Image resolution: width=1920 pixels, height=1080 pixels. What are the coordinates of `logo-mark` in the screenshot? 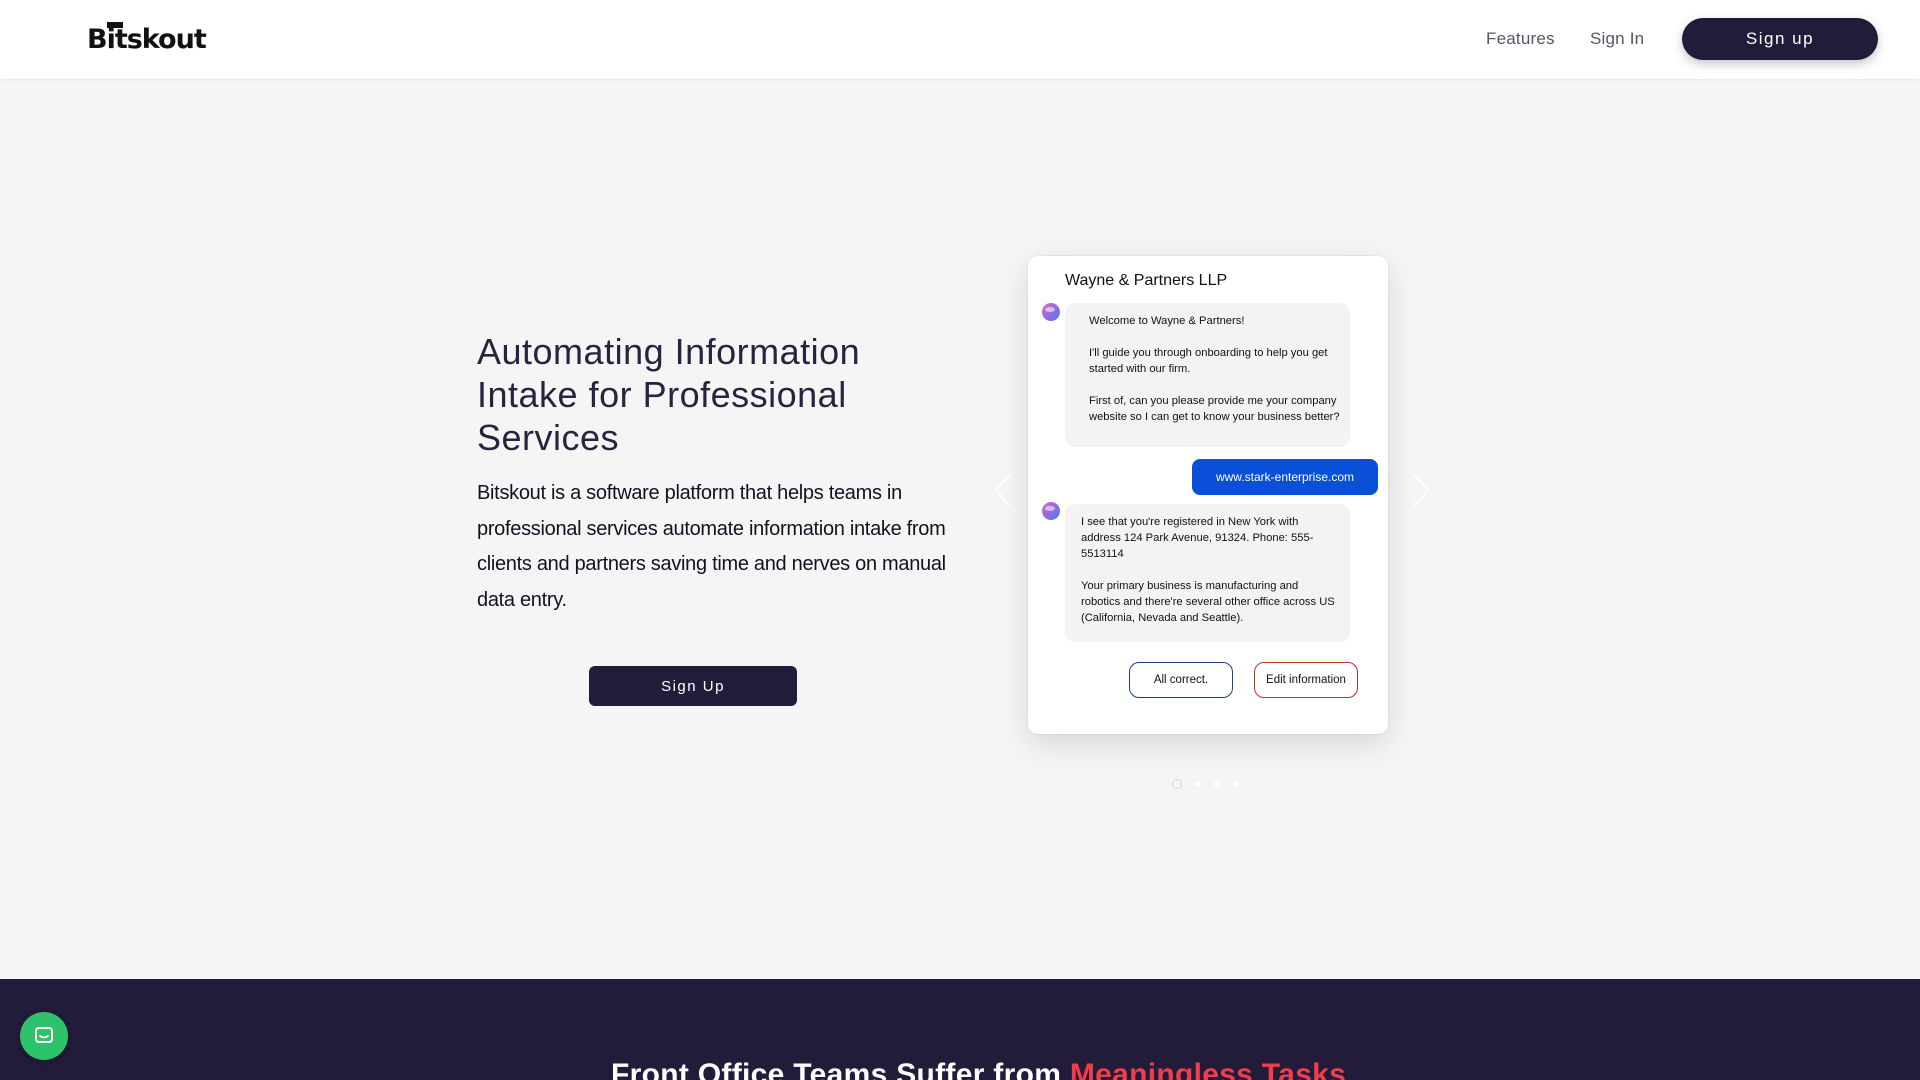 It's located at (115, 25).